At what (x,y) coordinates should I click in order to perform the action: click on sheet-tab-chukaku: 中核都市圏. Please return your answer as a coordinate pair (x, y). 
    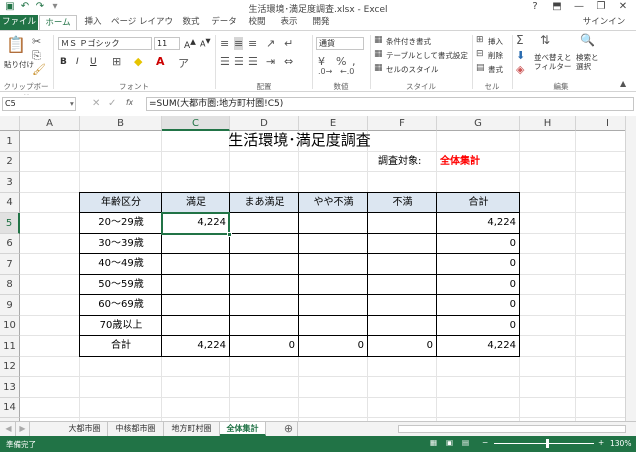
    Looking at the image, I should click on (136, 429).